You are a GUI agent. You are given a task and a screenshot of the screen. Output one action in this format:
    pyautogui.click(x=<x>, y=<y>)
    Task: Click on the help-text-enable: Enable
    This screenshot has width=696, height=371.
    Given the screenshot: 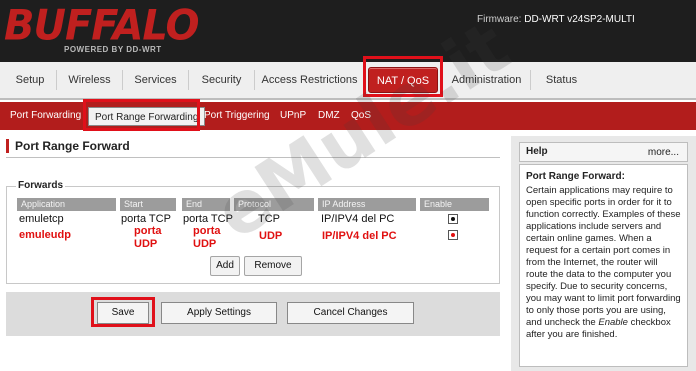 What is the action you would take?
    pyautogui.click(x=613, y=322)
    